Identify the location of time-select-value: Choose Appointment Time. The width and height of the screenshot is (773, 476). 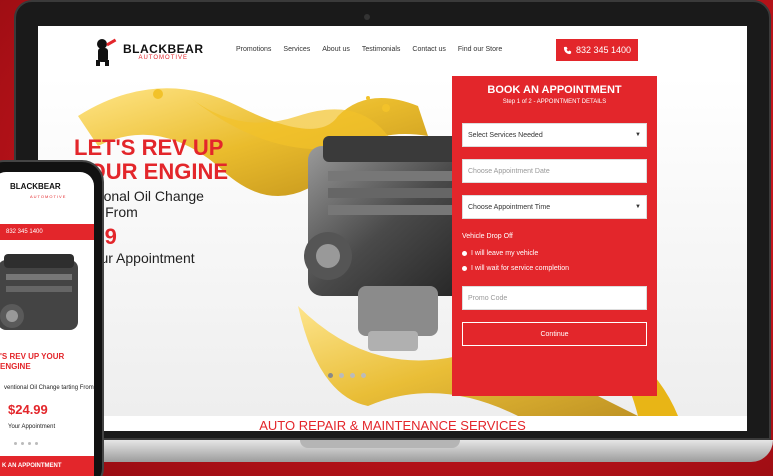
(509, 207).